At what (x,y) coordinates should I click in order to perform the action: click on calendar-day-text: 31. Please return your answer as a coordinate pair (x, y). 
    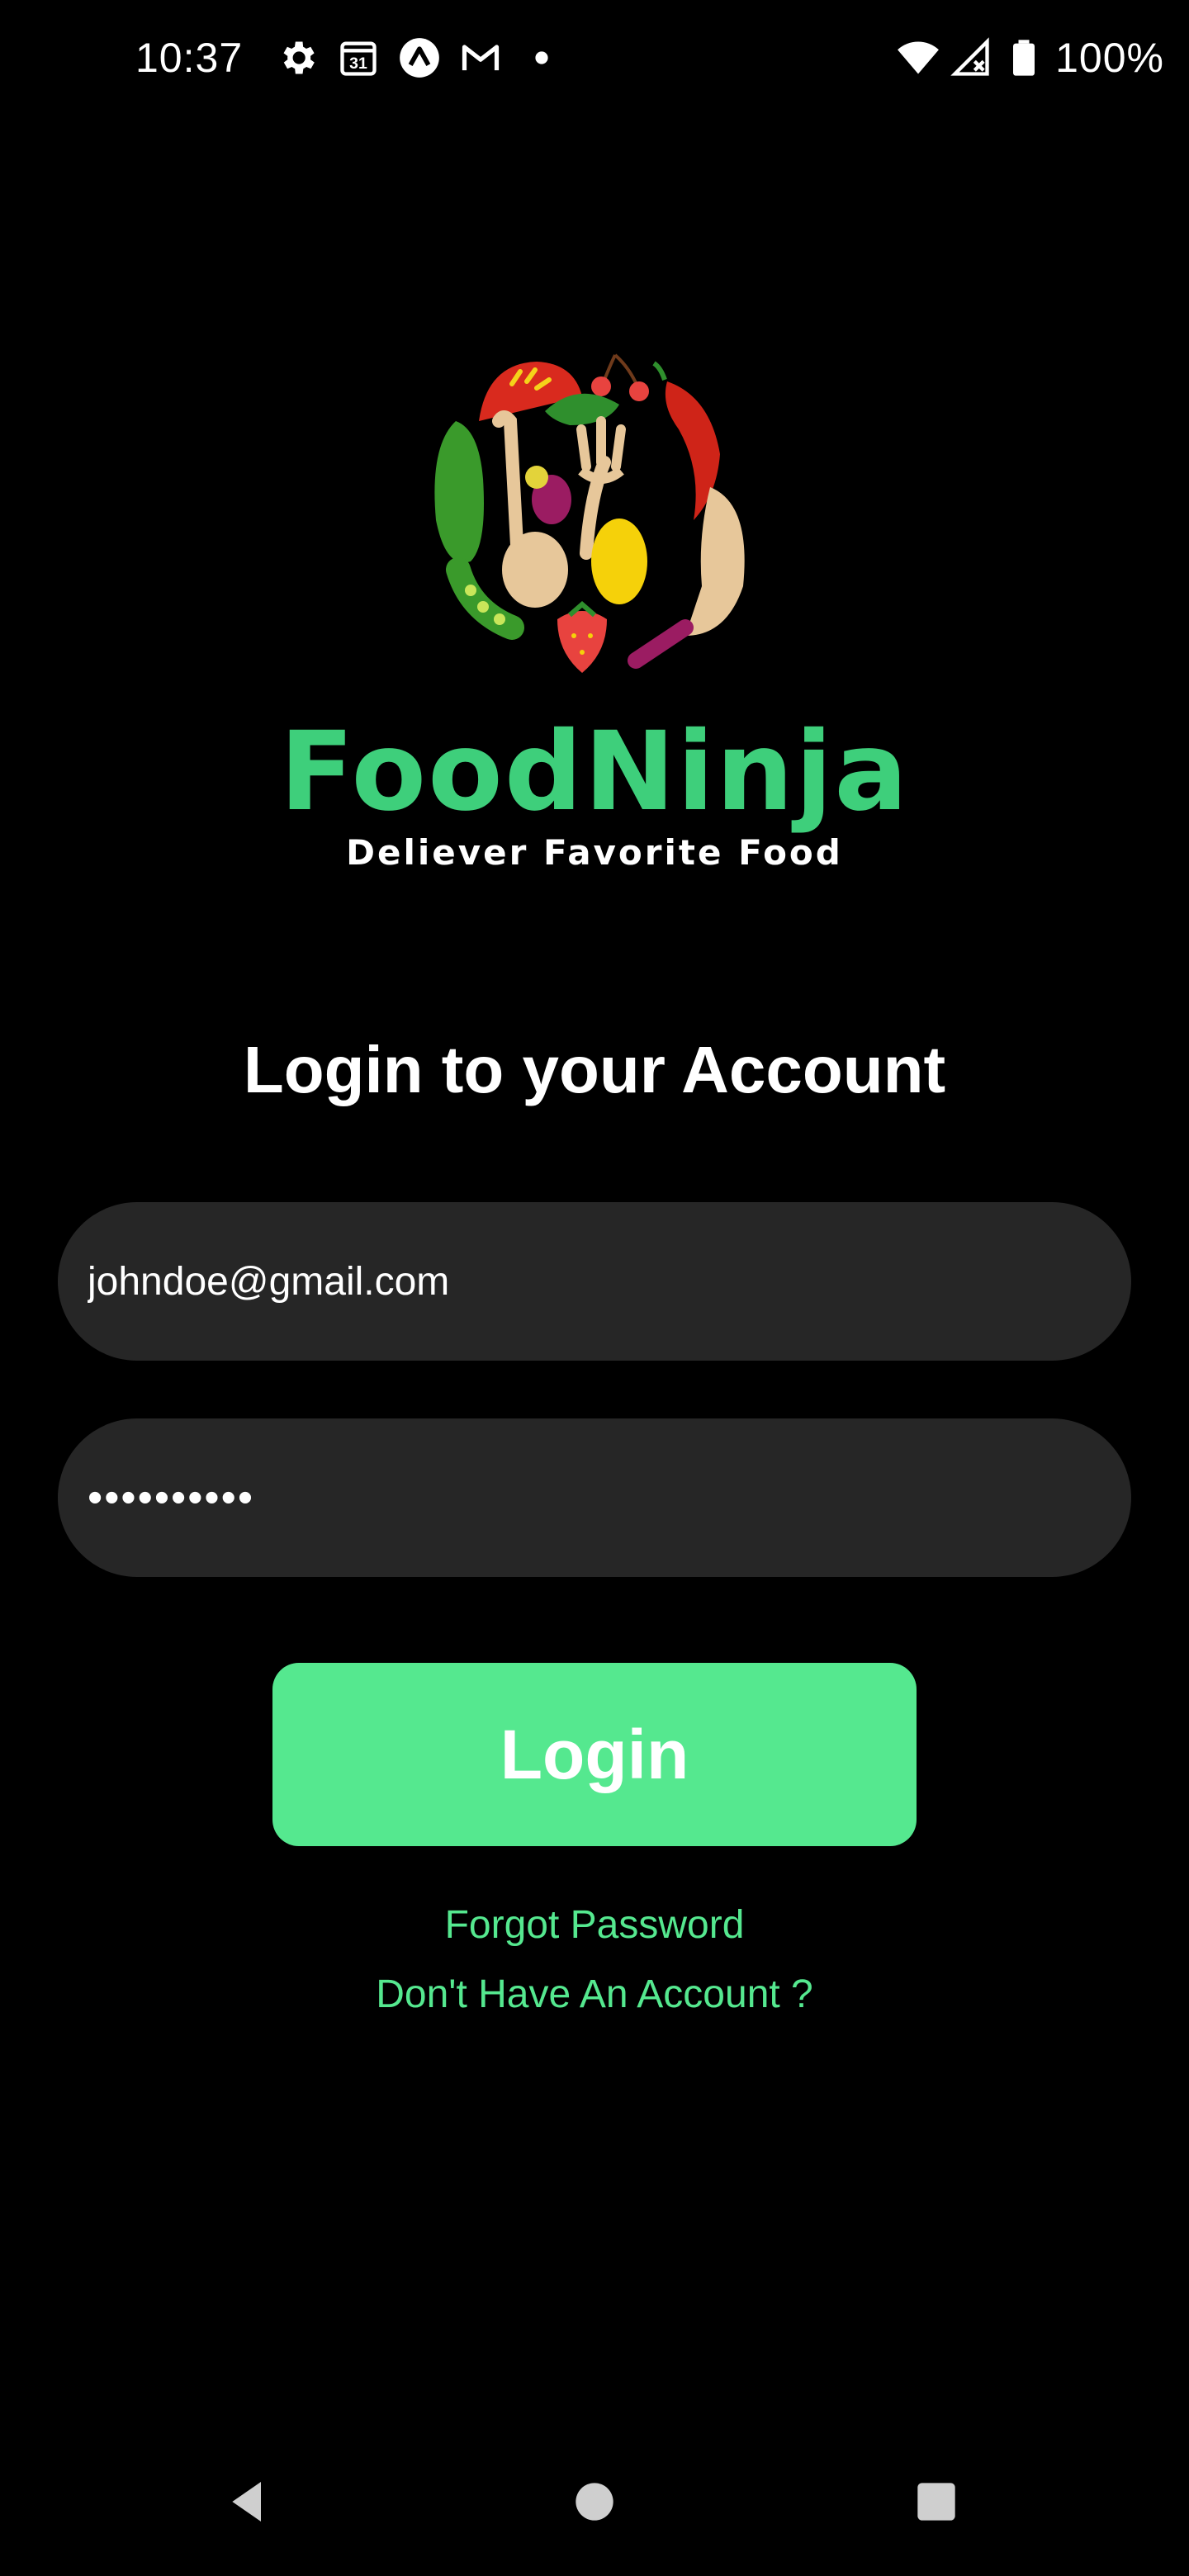
    Looking at the image, I should click on (358, 63).